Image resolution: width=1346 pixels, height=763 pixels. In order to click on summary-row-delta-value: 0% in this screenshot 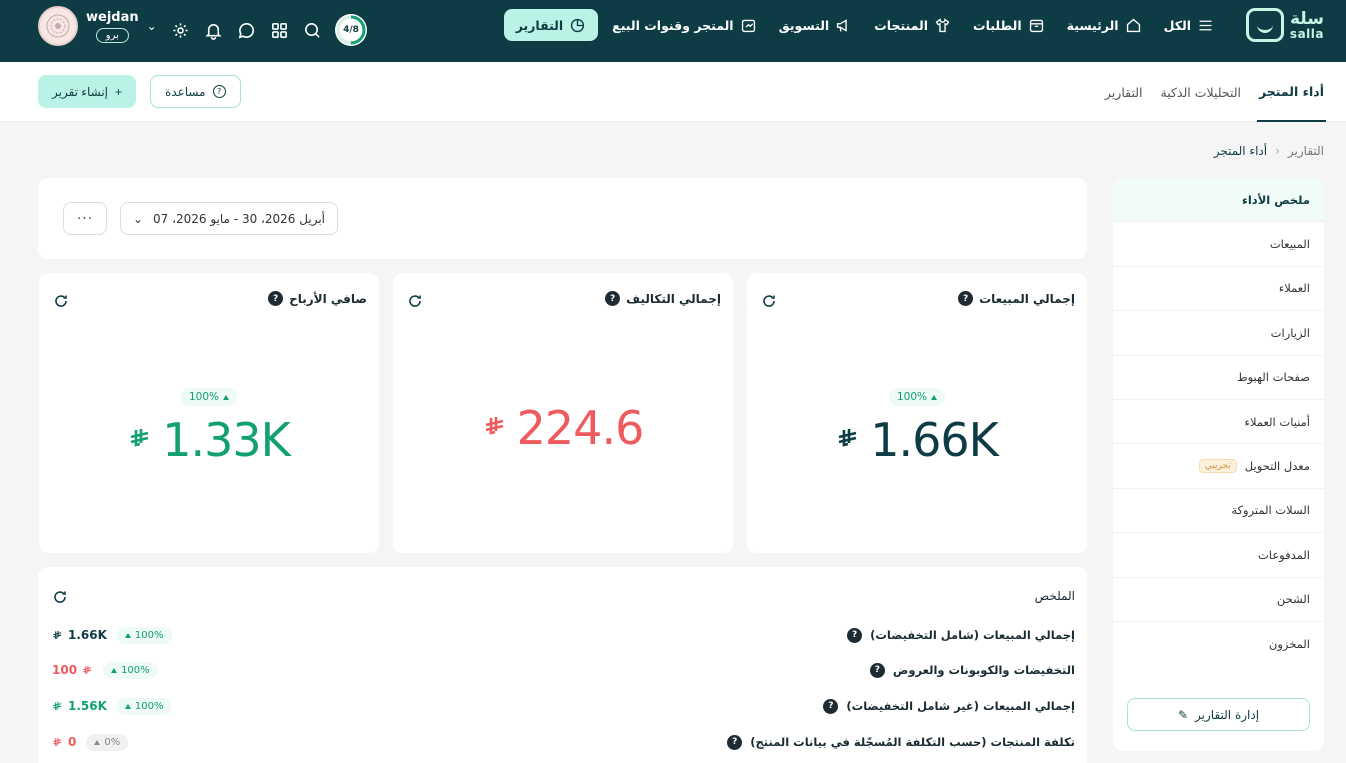, I will do `click(112, 742)`.